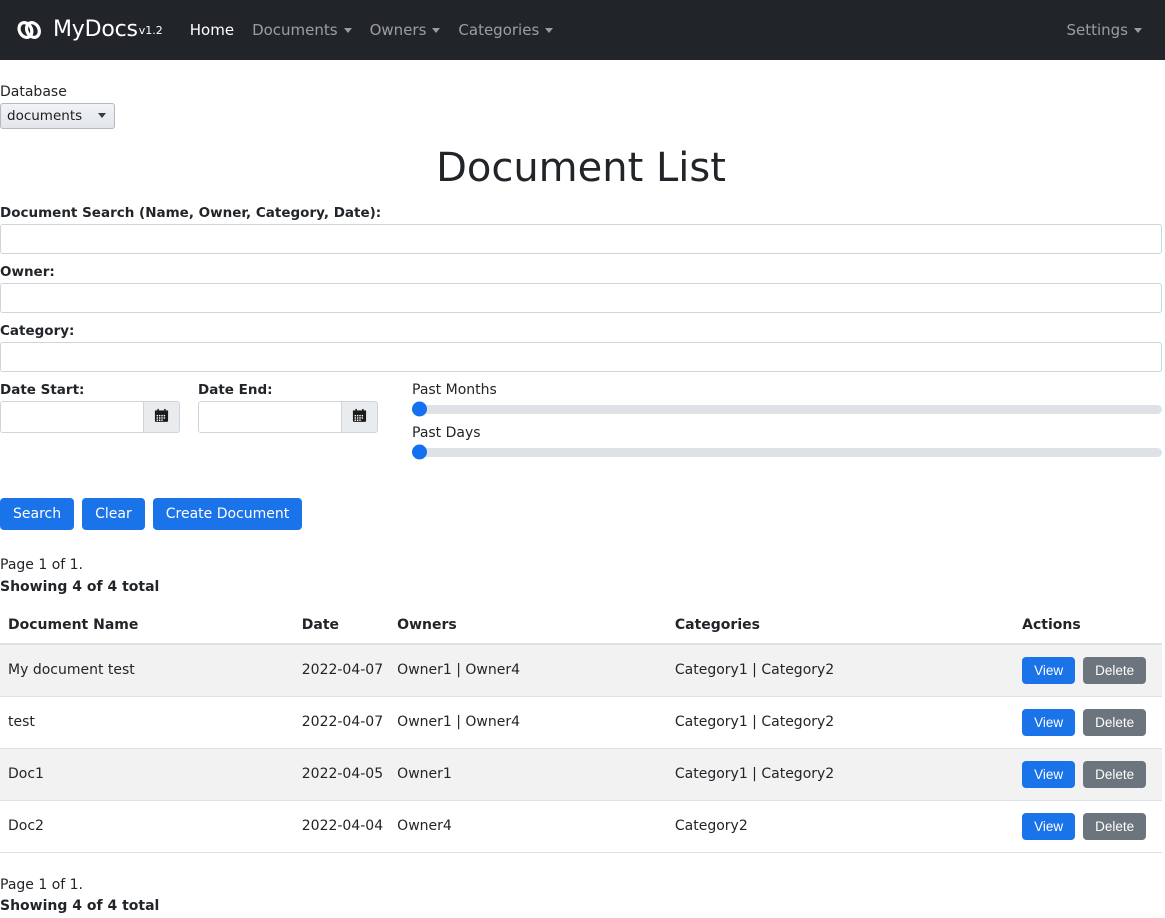  I want to click on owner-input, so click(581, 298).